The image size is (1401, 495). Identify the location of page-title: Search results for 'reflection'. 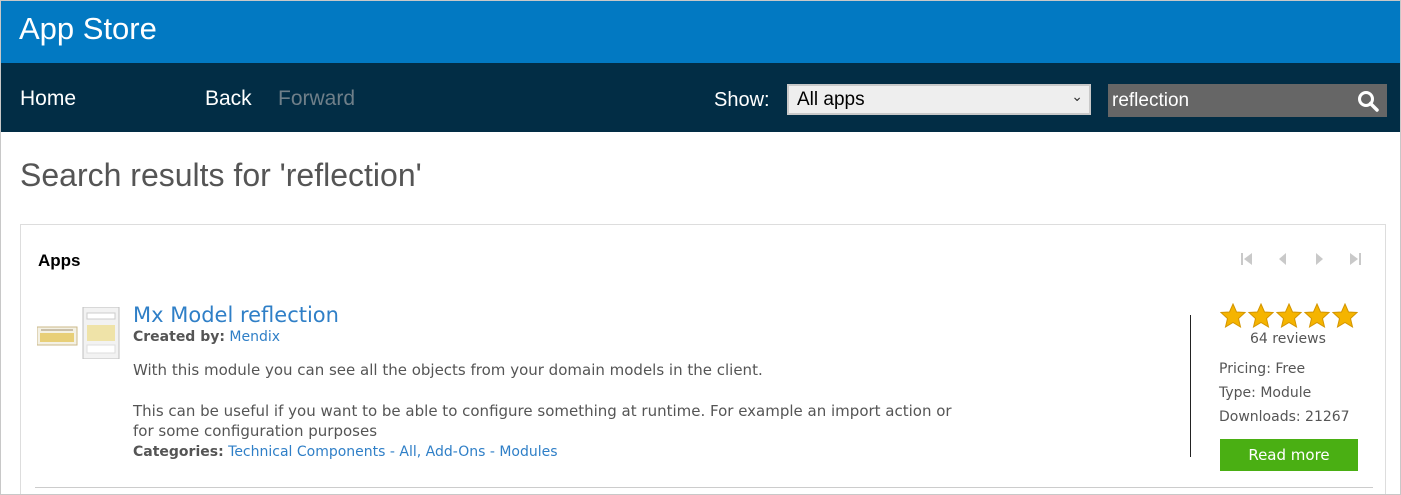
(221, 175).